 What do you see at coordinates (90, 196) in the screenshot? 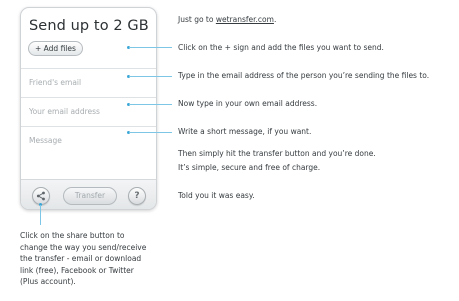
I see `transfer-button: Transfer` at bounding box center [90, 196].